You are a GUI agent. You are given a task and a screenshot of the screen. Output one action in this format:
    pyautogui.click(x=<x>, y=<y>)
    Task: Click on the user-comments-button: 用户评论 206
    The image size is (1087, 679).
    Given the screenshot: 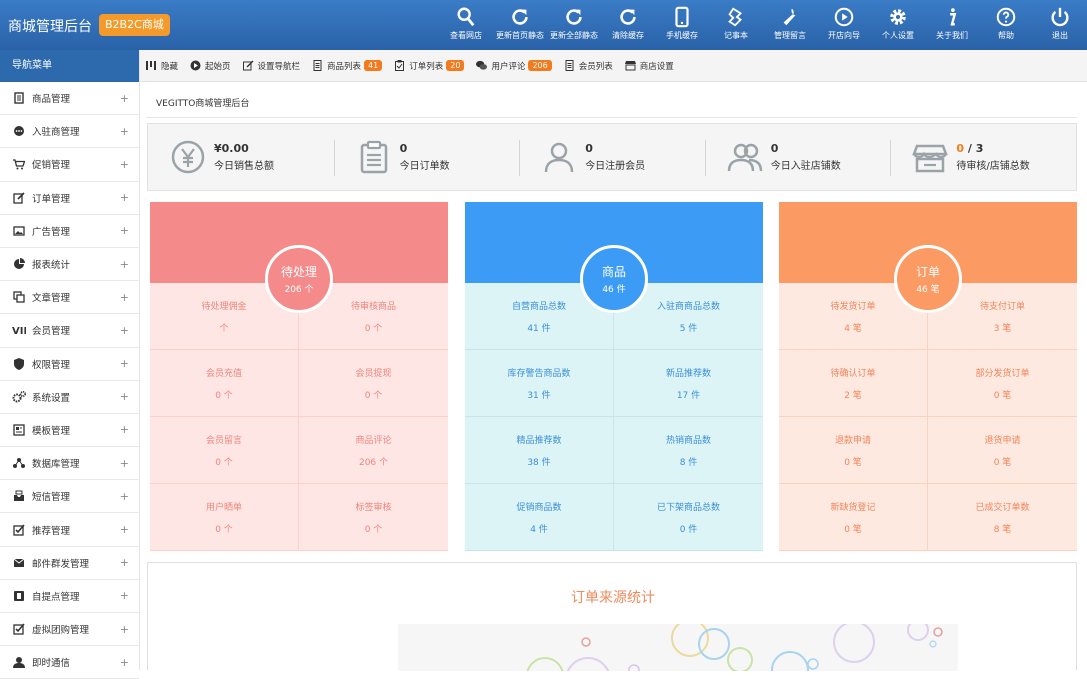 What is the action you would take?
    pyautogui.click(x=514, y=66)
    